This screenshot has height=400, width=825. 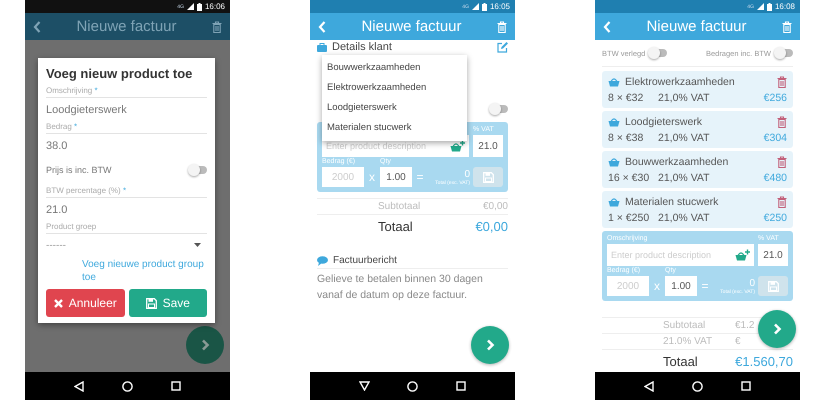 What do you see at coordinates (126, 192) in the screenshot?
I see `field-label: BTW percentage (%) *` at bounding box center [126, 192].